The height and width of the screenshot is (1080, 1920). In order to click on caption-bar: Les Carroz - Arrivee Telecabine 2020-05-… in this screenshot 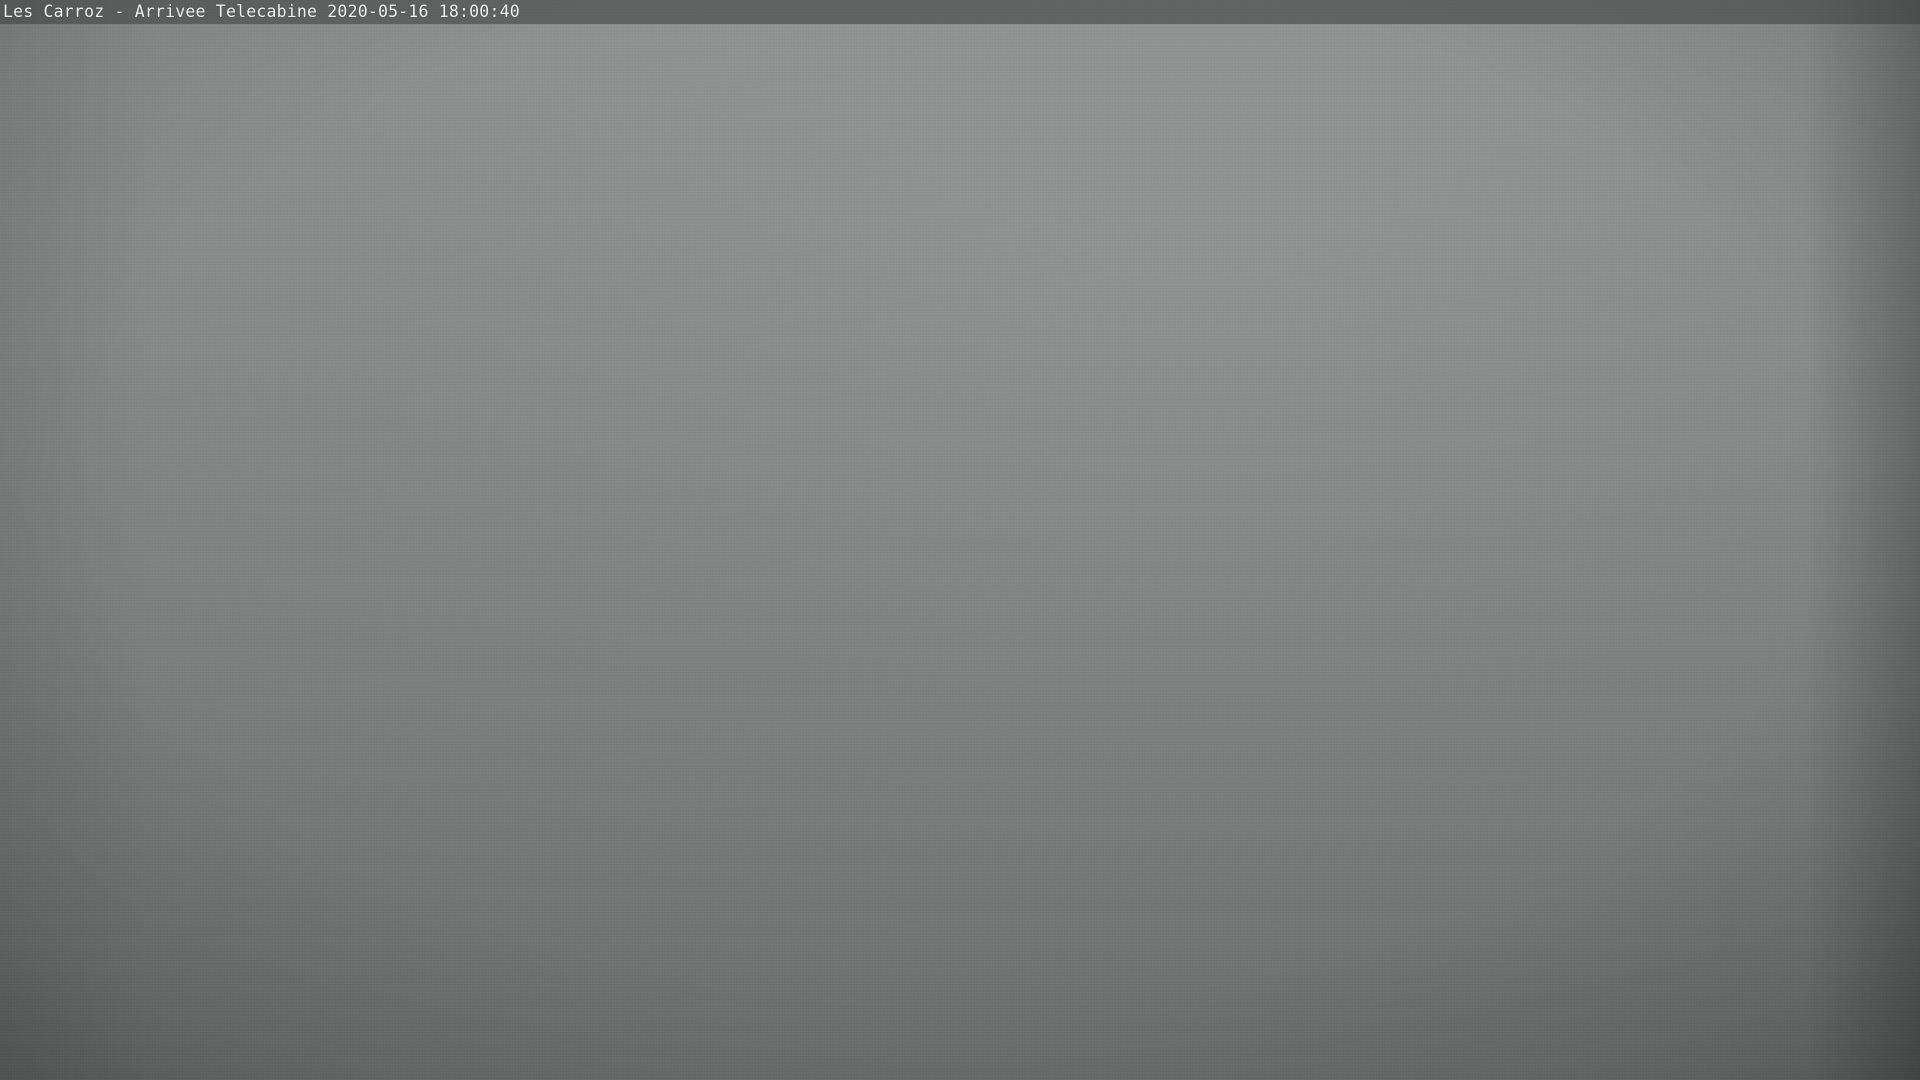, I will do `click(960, 12)`.